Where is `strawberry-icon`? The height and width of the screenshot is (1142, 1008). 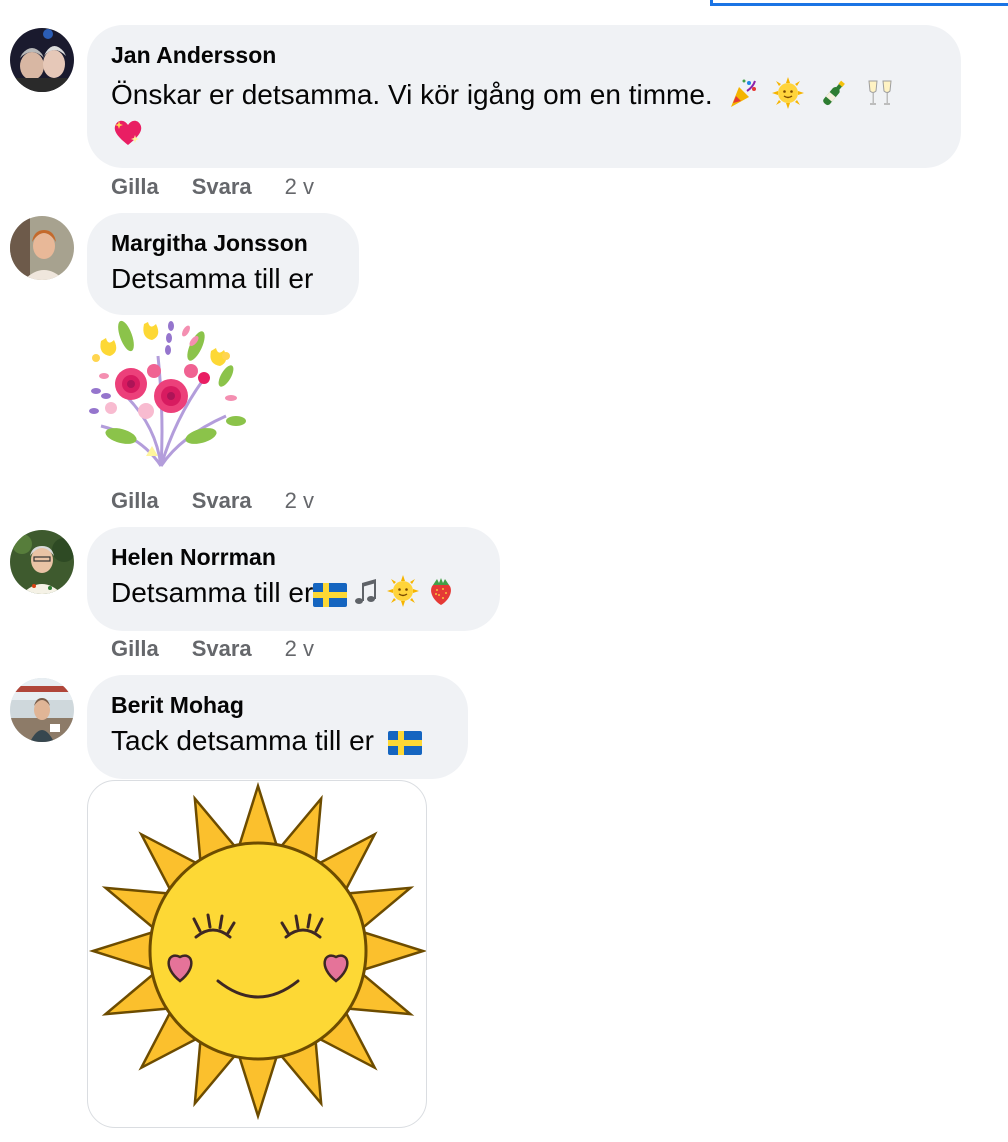 strawberry-icon is located at coordinates (441, 591).